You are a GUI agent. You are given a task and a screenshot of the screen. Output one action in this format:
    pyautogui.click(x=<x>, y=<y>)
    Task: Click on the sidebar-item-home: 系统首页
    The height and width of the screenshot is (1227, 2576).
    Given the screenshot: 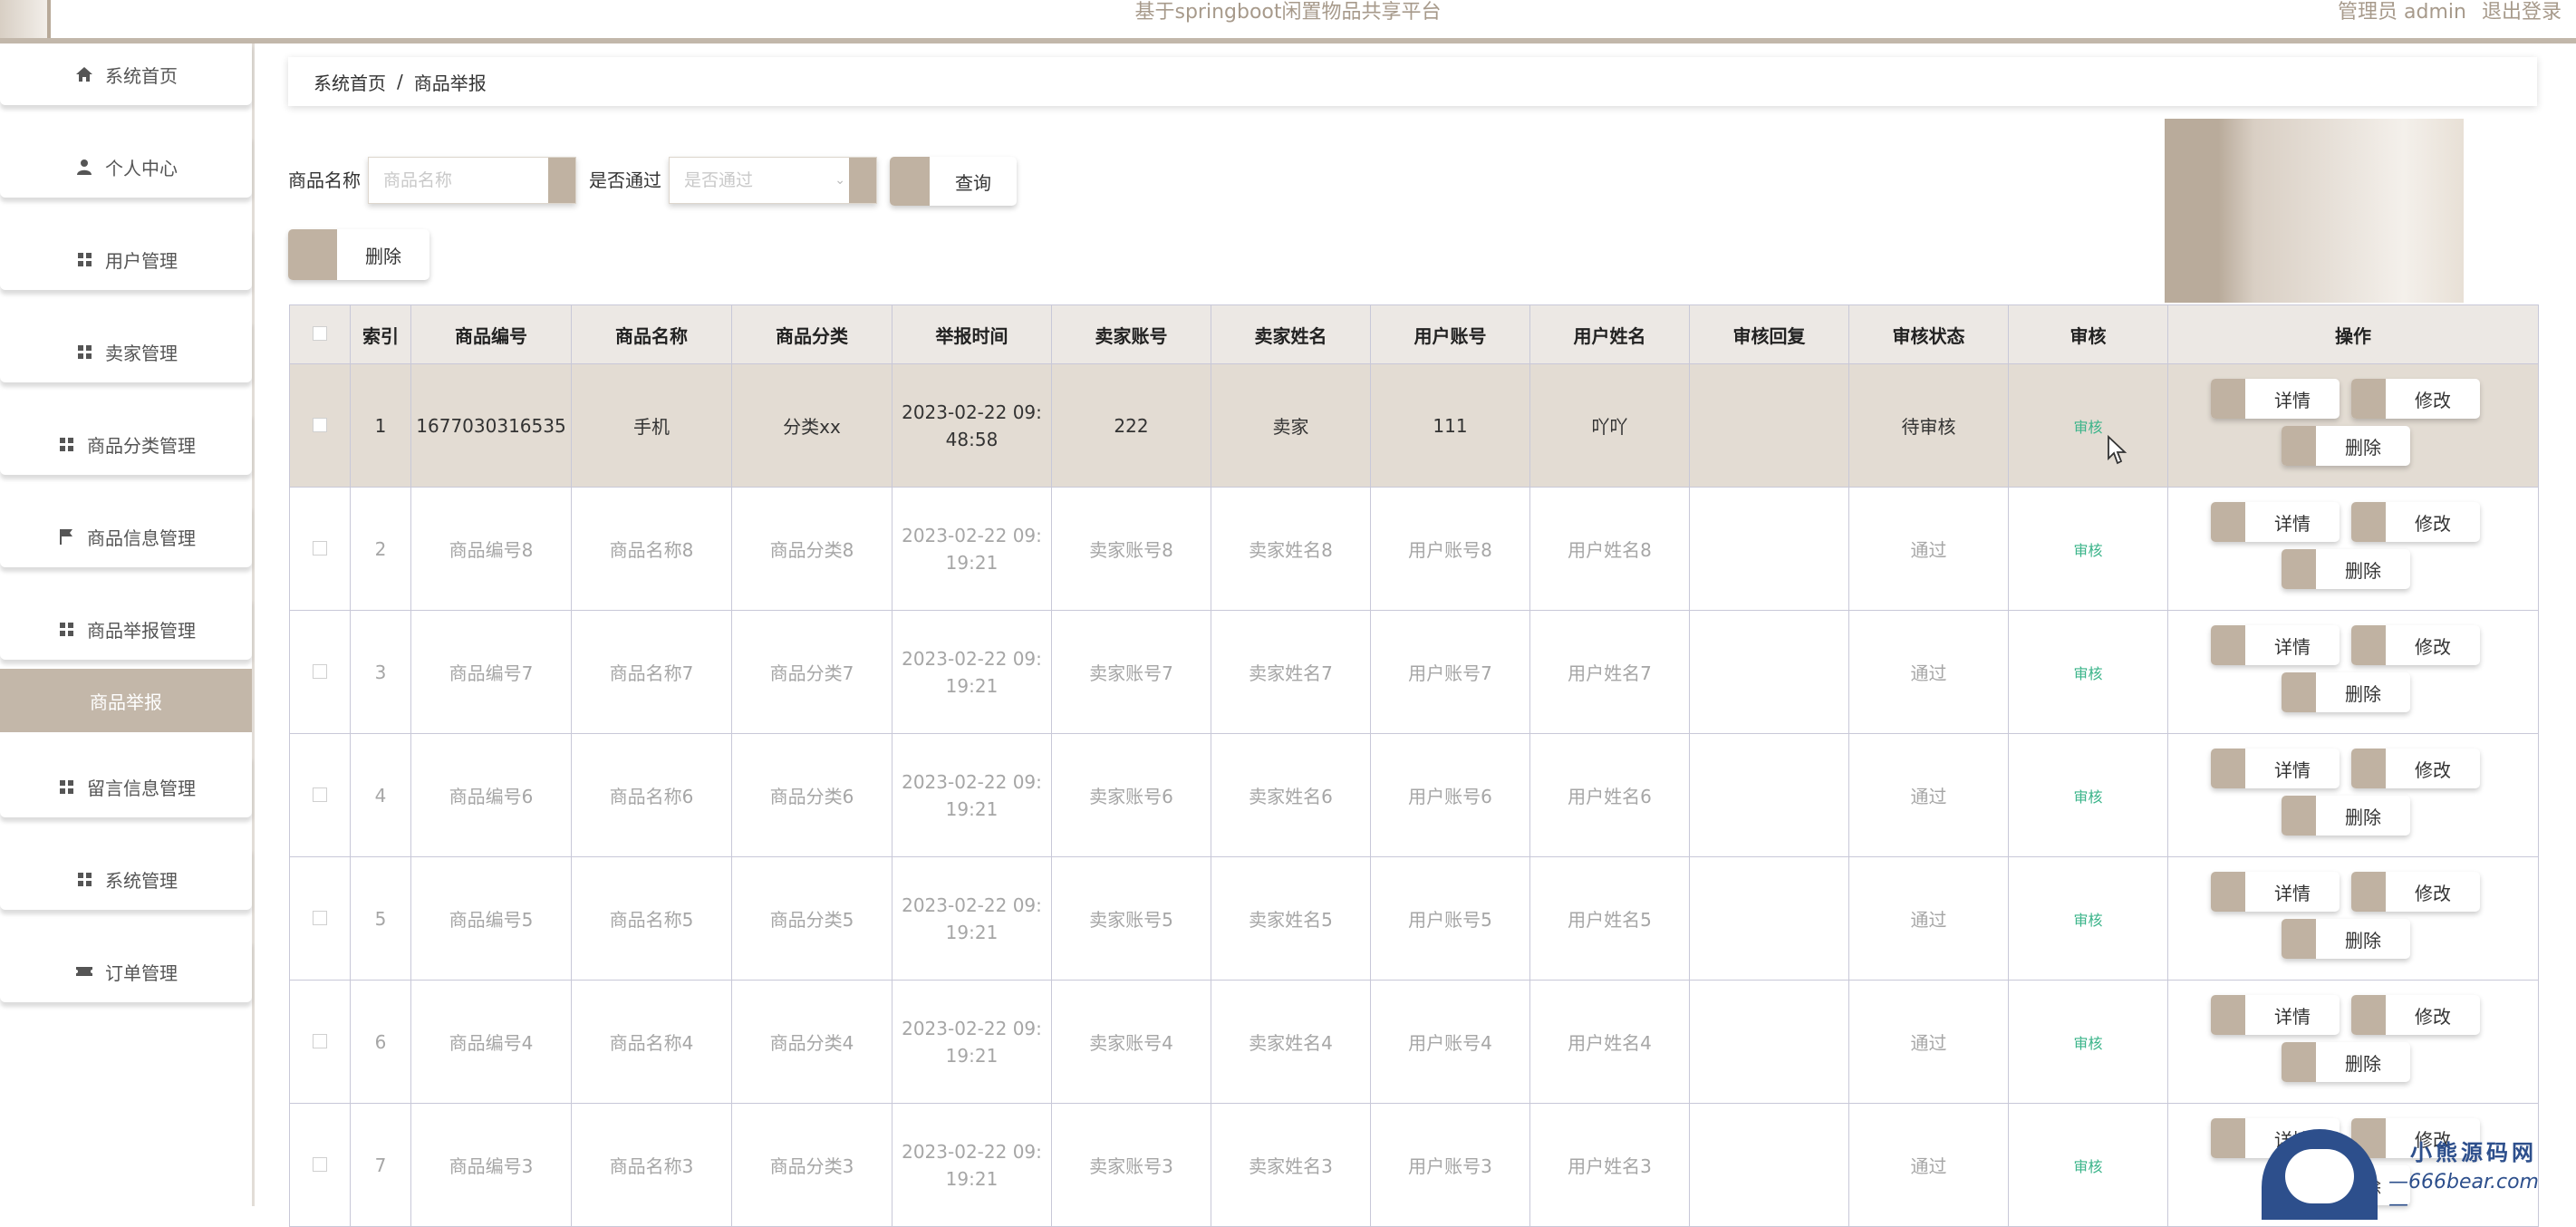 What is the action you would take?
    pyautogui.click(x=126, y=74)
    